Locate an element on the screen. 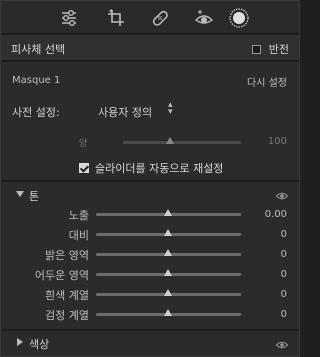  highlights-slider-thumb is located at coordinates (168, 252).